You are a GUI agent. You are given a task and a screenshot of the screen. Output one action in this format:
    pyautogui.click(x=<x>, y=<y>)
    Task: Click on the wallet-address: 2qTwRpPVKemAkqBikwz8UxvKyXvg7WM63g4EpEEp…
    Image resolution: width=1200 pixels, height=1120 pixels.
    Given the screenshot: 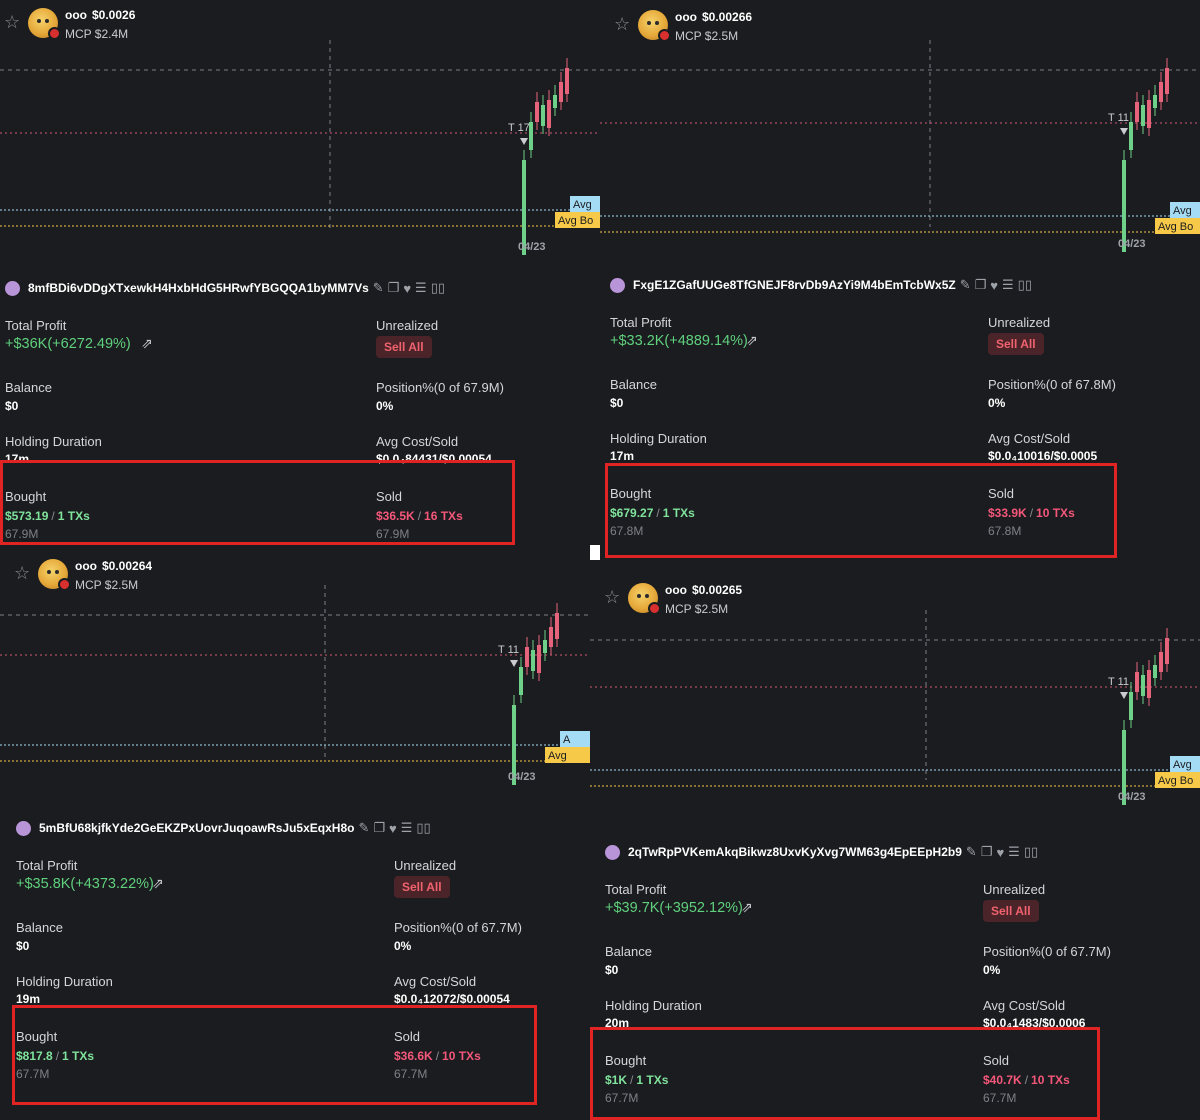 What is the action you would take?
    pyautogui.click(x=795, y=852)
    